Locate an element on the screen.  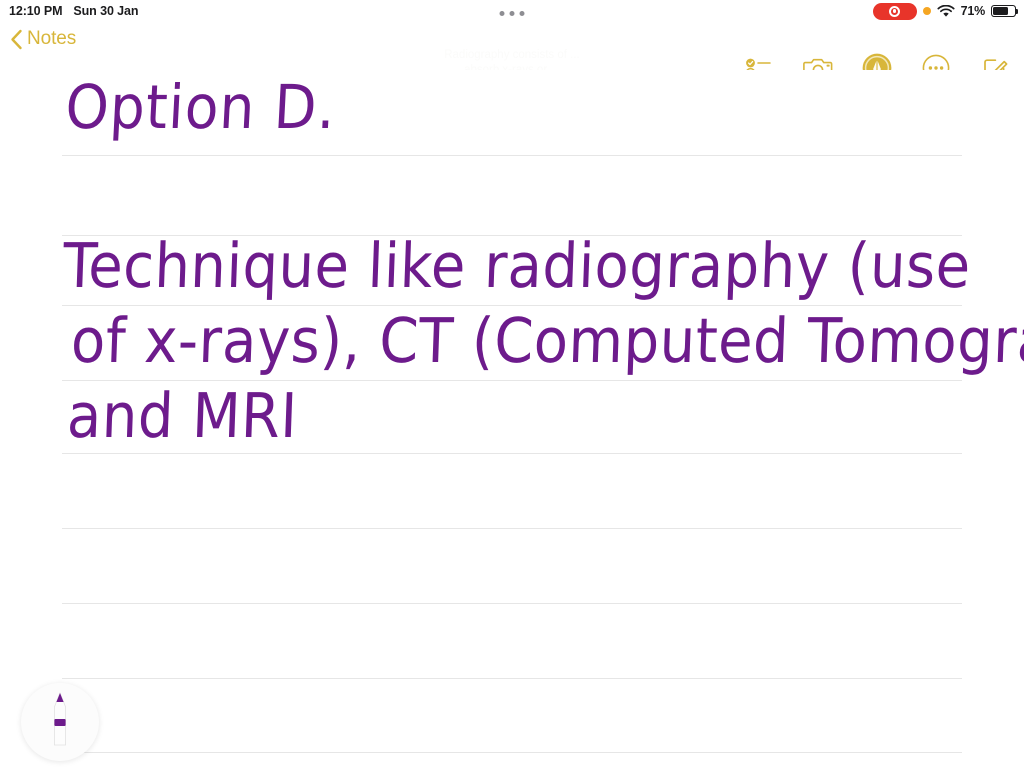
status-date: Sun 30 Jan is located at coordinates (106, 11).